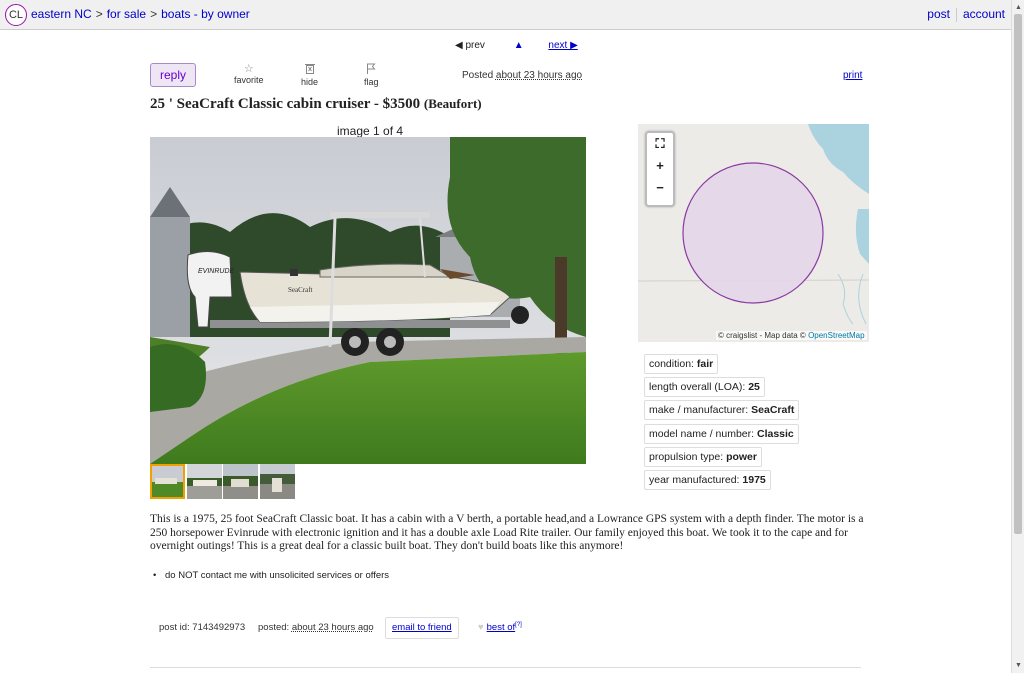 The image size is (1024, 673). Describe the element at coordinates (505, 667) in the screenshot. I see `footer-divider` at that location.